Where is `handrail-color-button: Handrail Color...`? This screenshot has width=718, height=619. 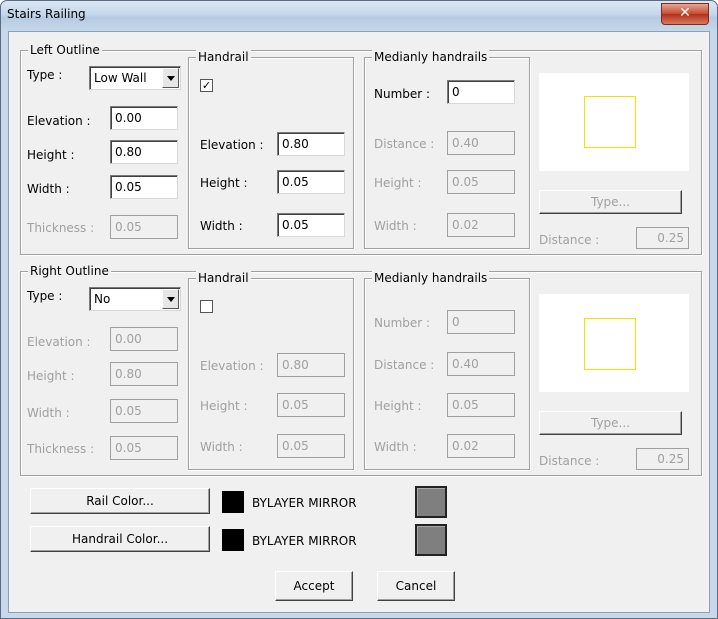
handrail-color-button: Handrail Color... is located at coordinates (120, 539).